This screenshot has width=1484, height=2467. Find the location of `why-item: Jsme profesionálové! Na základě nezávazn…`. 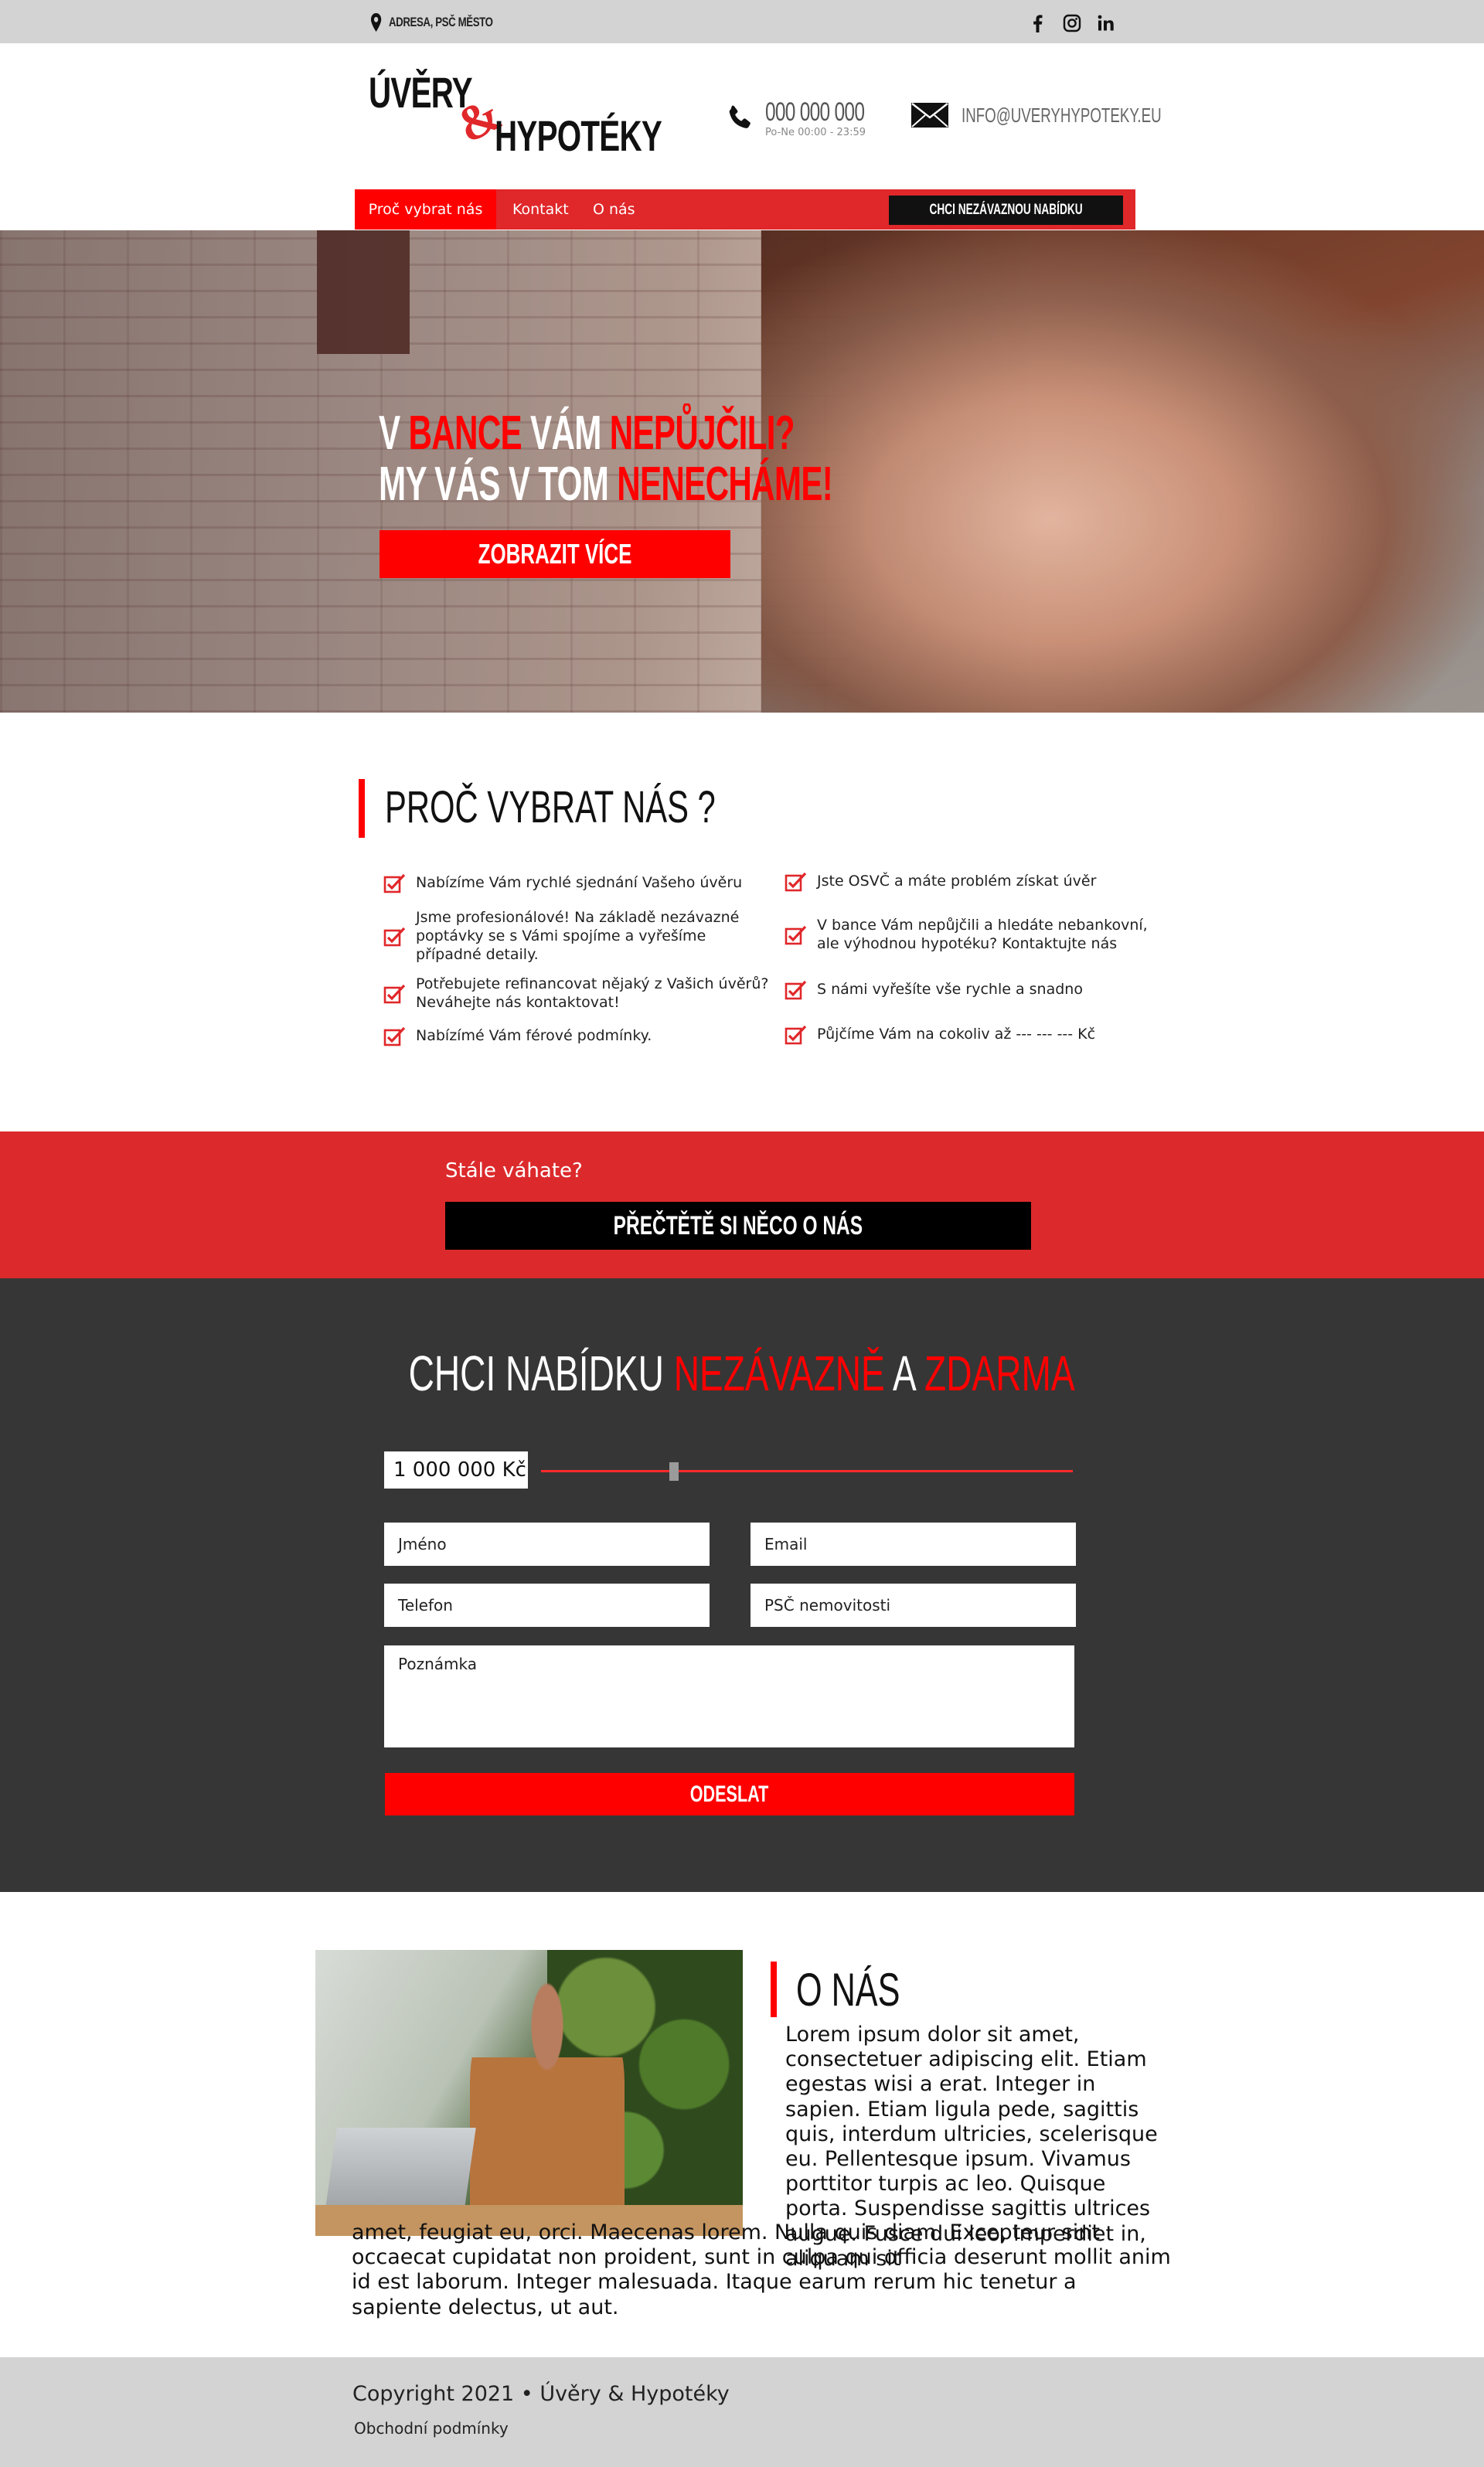

why-item: Jsme profesionálové! Na základě nezávazn… is located at coordinates (576, 936).